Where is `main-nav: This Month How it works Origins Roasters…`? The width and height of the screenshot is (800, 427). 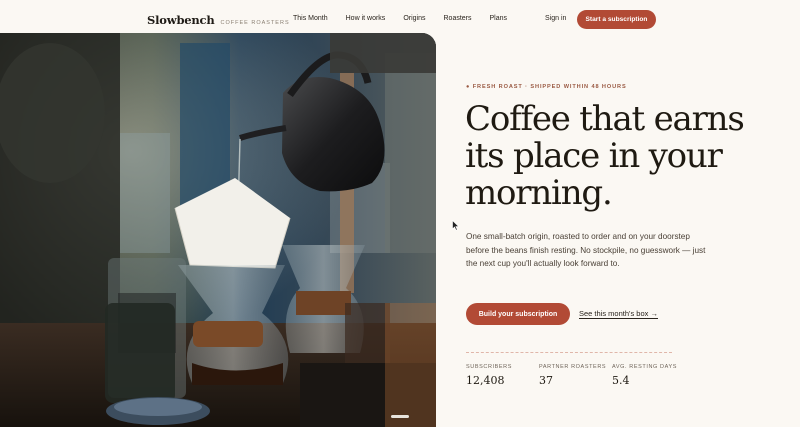
main-nav: This Month How it works Origins Roasters… is located at coordinates (400, 18).